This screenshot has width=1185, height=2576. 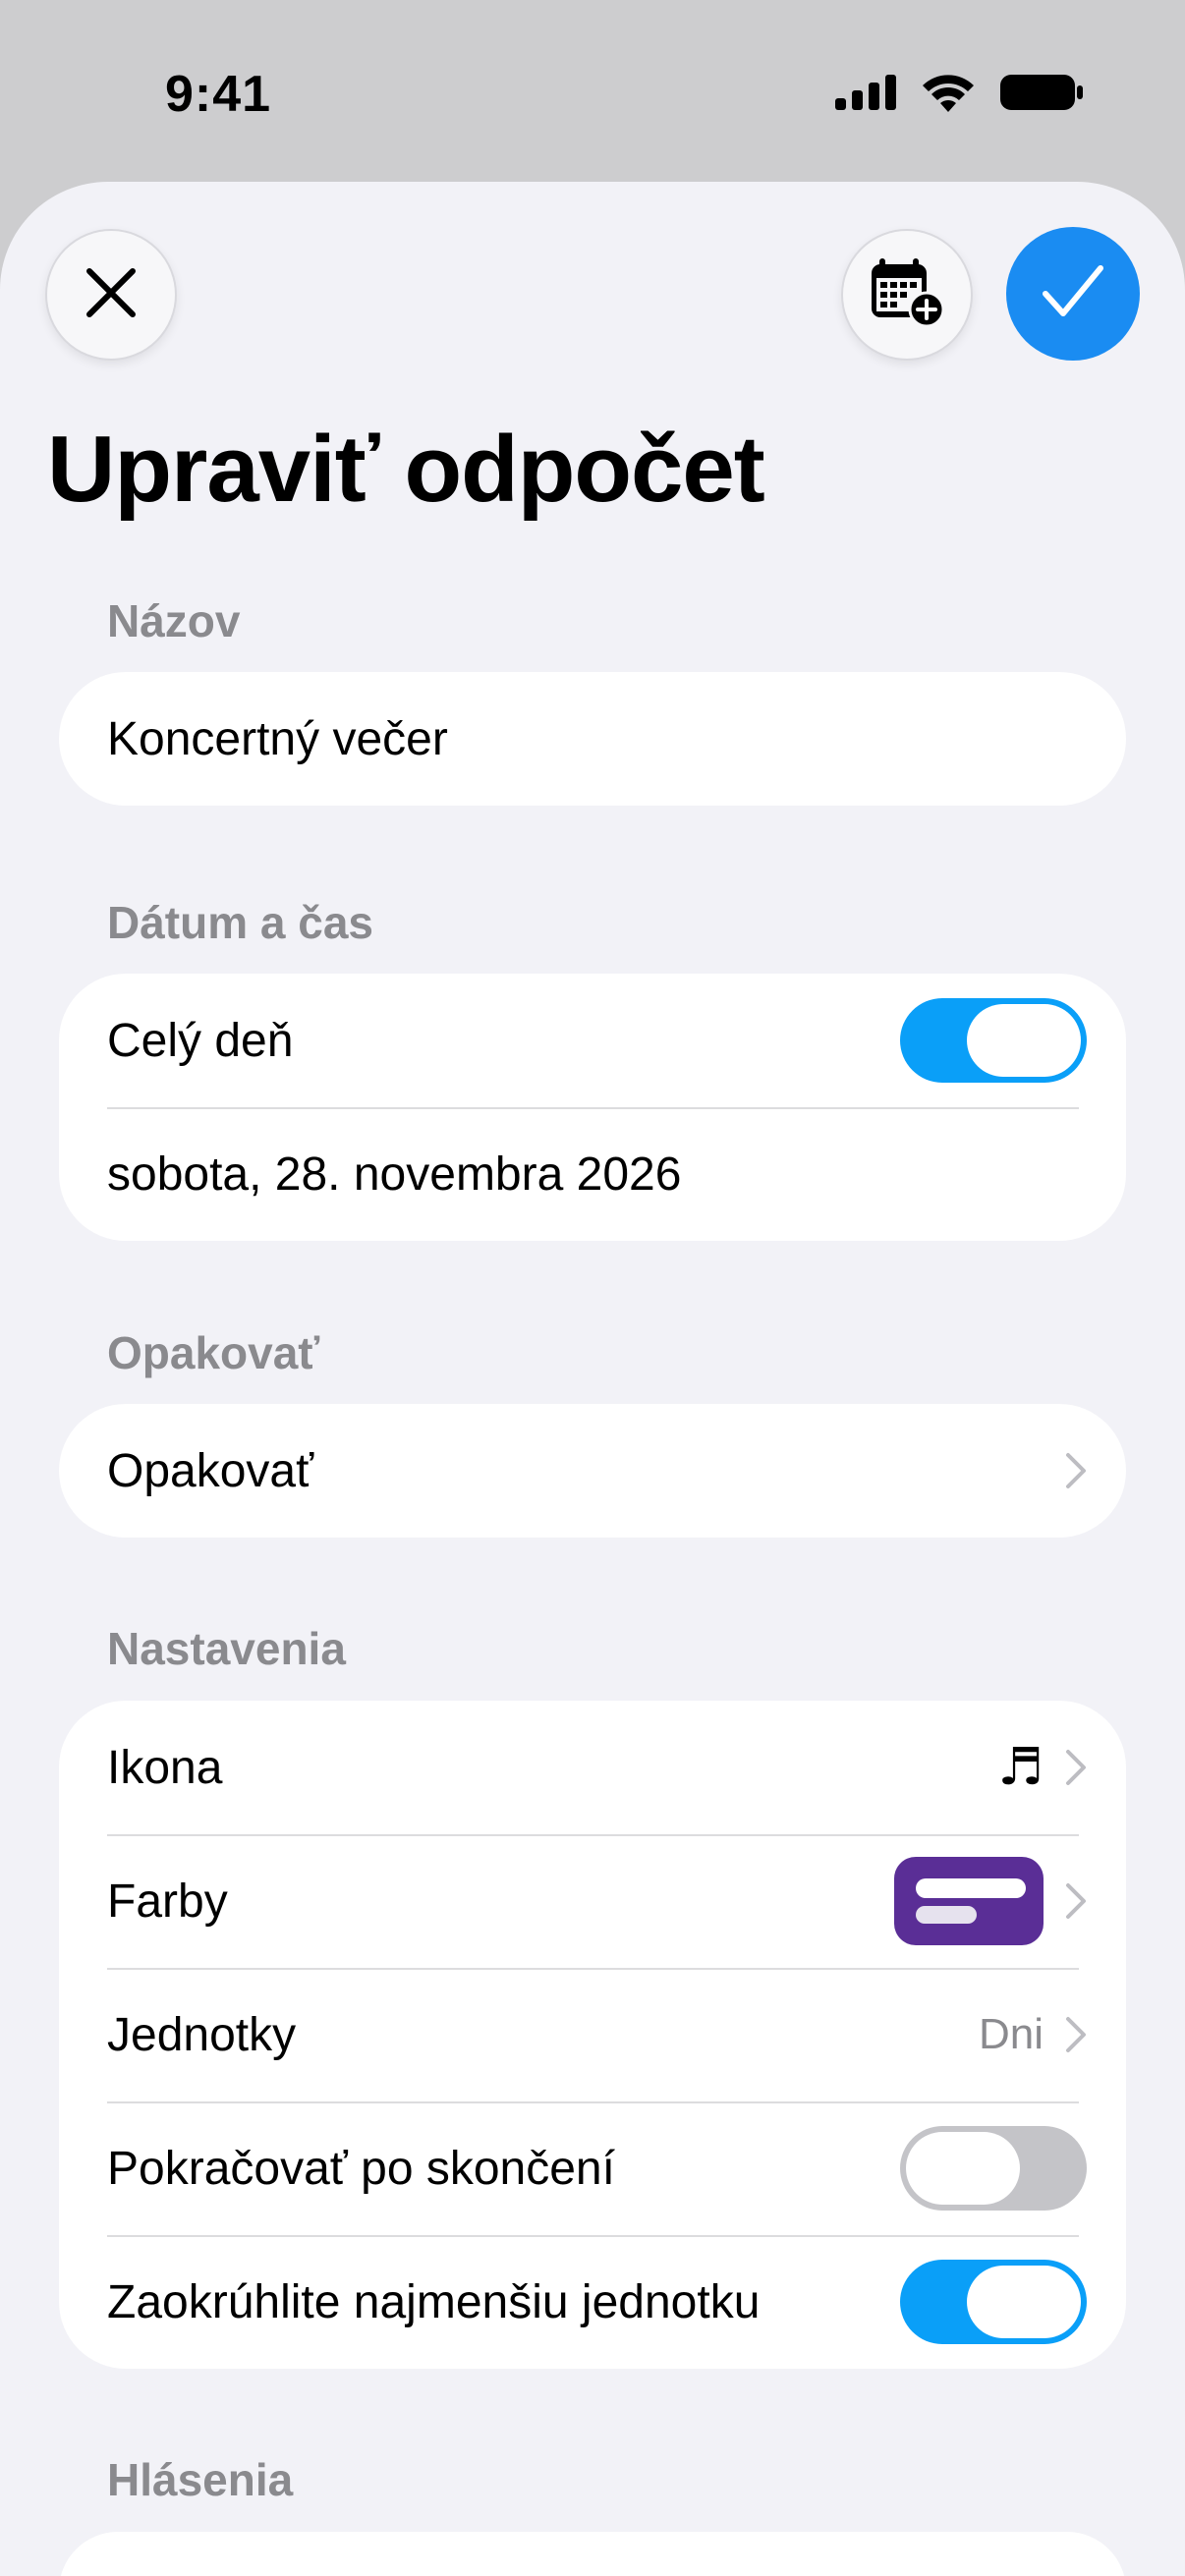 I want to click on continue-after-end-label: Pokračovať po skončení, so click(x=361, y=2168).